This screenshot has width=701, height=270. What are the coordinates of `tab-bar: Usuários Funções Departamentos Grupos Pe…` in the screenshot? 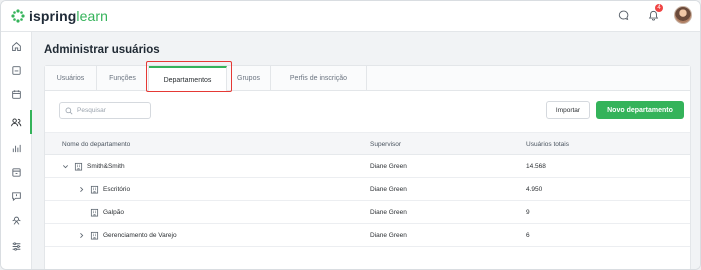 It's located at (367, 79).